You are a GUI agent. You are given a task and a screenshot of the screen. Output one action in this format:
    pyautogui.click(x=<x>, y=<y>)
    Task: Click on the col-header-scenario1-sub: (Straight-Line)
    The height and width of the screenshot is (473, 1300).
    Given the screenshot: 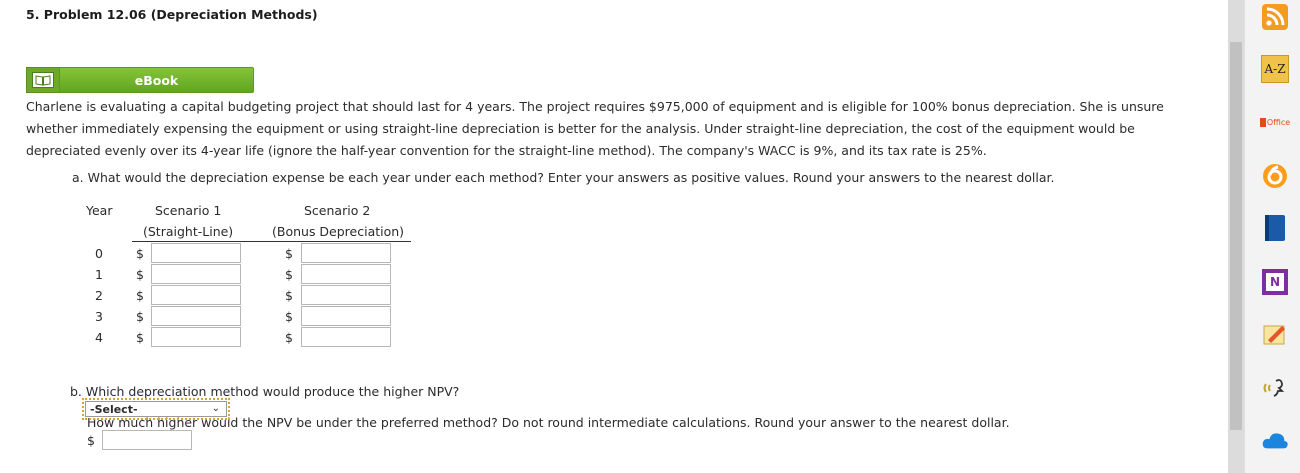 What is the action you would take?
    pyautogui.click(x=188, y=231)
    